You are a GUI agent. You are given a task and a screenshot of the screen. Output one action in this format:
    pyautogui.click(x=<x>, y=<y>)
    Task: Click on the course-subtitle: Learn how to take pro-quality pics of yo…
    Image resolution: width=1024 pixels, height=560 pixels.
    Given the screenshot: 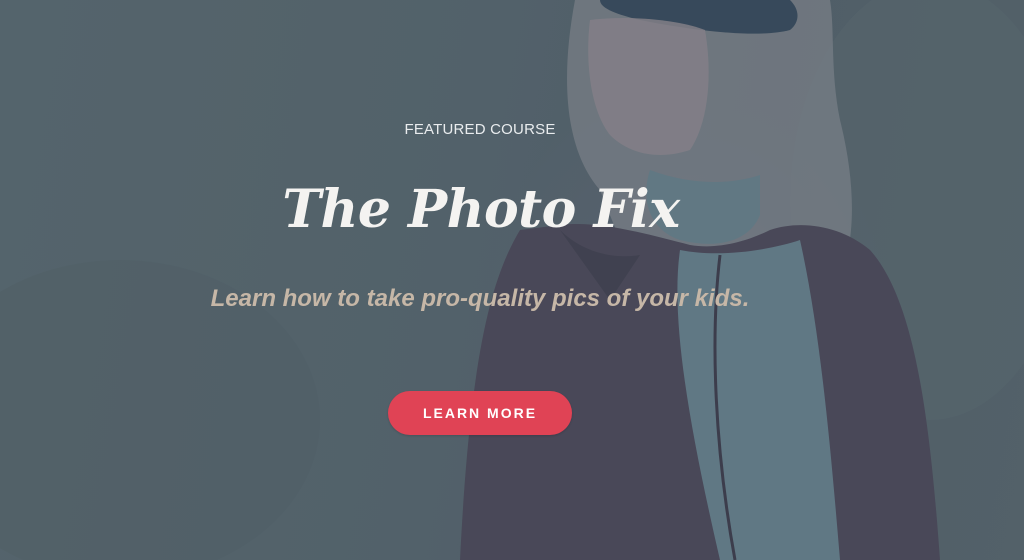 What is the action you would take?
    pyautogui.click(x=480, y=298)
    